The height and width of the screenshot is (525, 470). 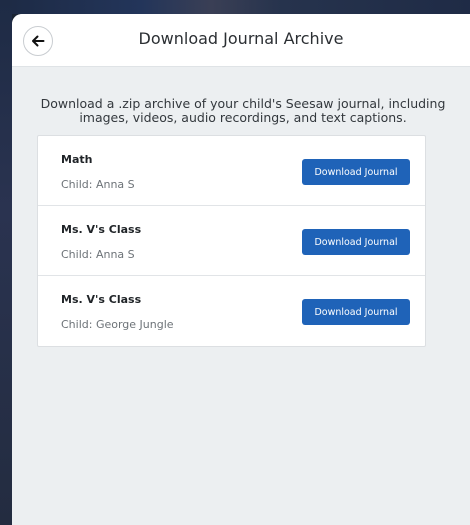 What do you see at coordinates (117, 324) in the screenshot?
I see `journal-child: Child: George Jungle` at bounding box center [117, 324].